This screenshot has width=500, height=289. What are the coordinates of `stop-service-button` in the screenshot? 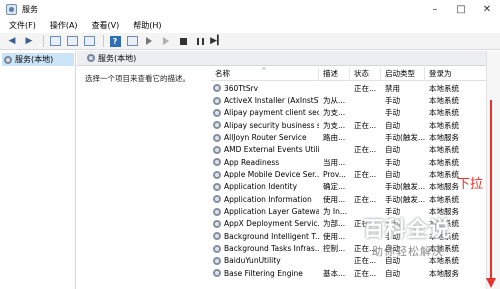 It's located at (183, 41).